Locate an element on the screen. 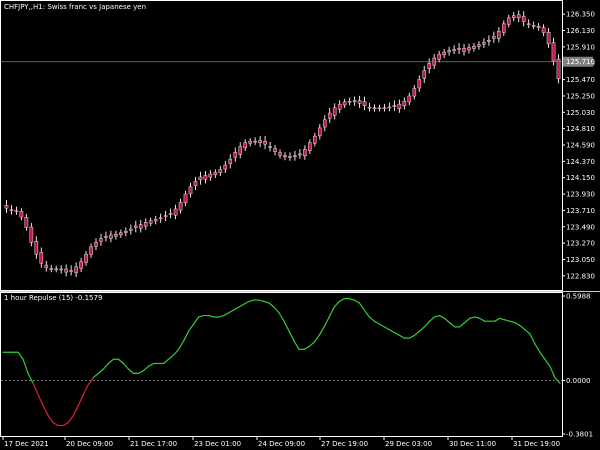 The height and width of the screenshot is (450, 600). price-axis-label: 125.030 is located at coordinates (580, 113).